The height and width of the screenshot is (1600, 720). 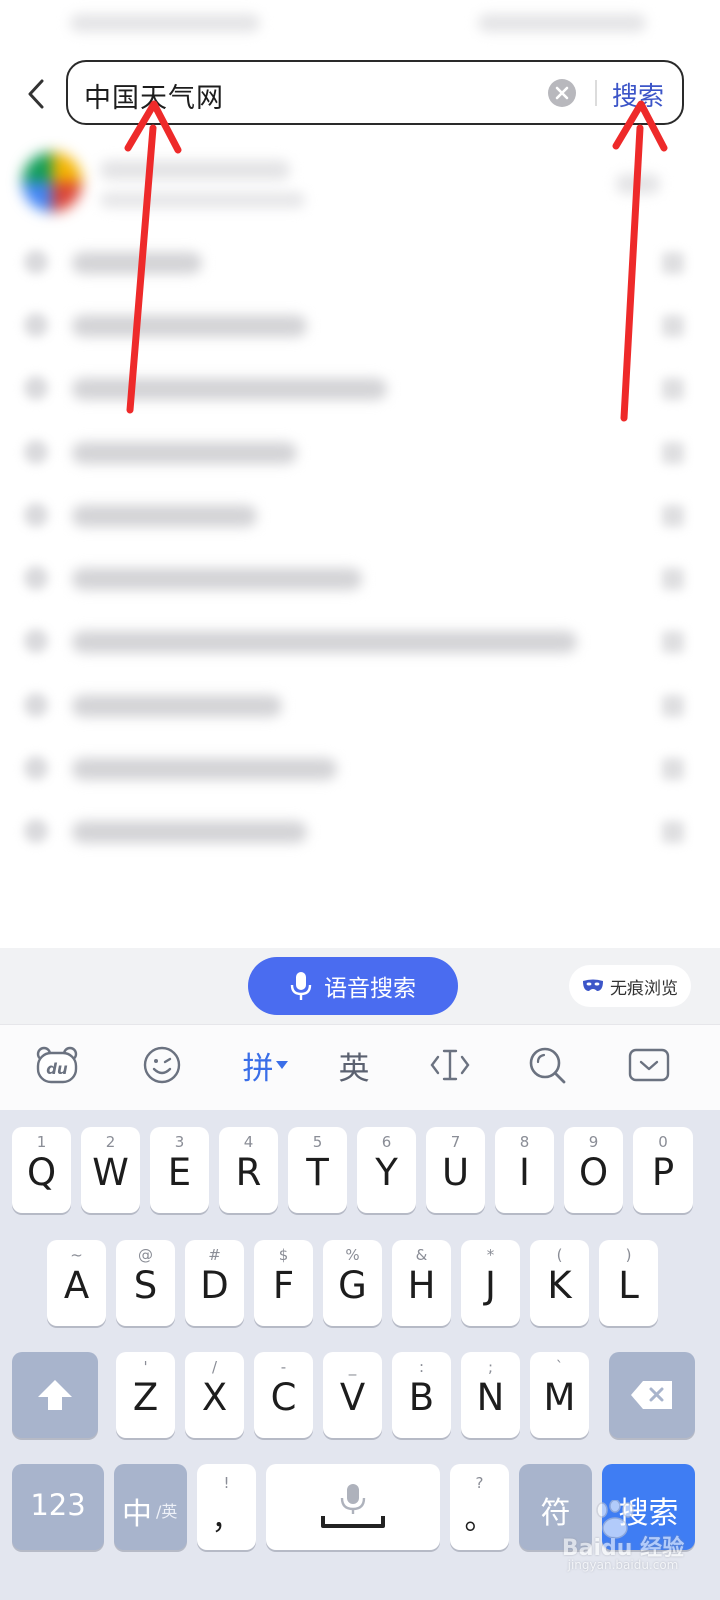 What do you see at coordinates (179, 1170) in the screenshot?
I see `key-e: 3E` at bounding box center [179, 1170].